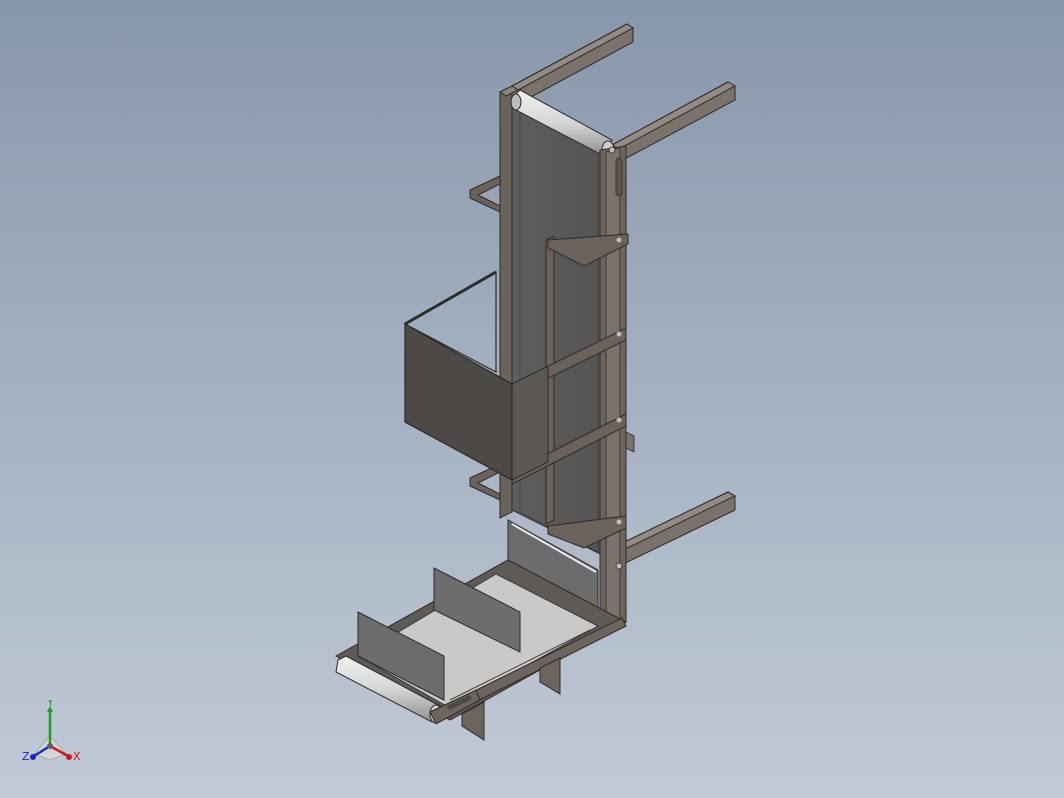 Image resolution: width=1064 pixels, height=798 pixels. What do you see at coordinates (613, 387) in the screenshot?
I see `front-vertical-post` at bounding box center [613, 387].